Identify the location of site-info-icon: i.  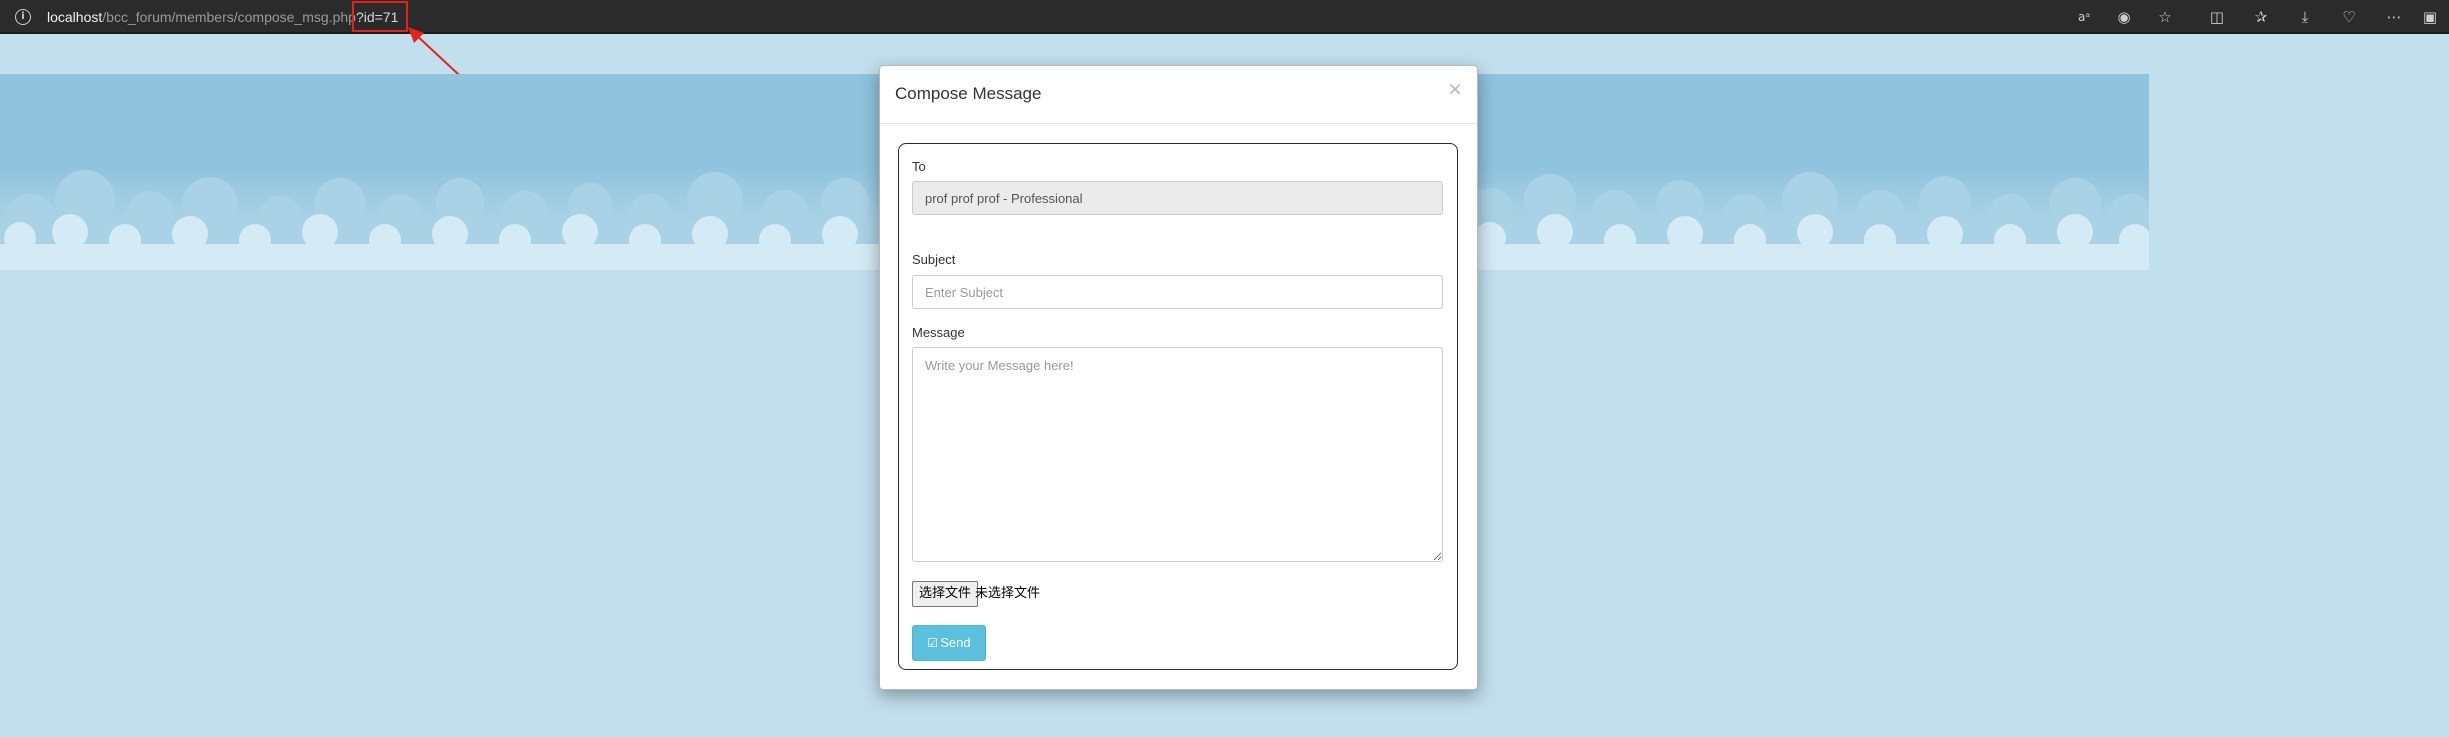
(23, 17).